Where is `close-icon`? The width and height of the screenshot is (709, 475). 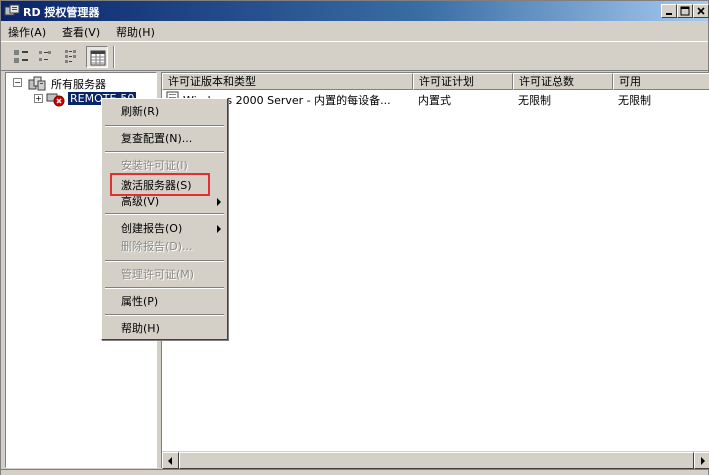 close-icon is located at coordinates (701, 11).